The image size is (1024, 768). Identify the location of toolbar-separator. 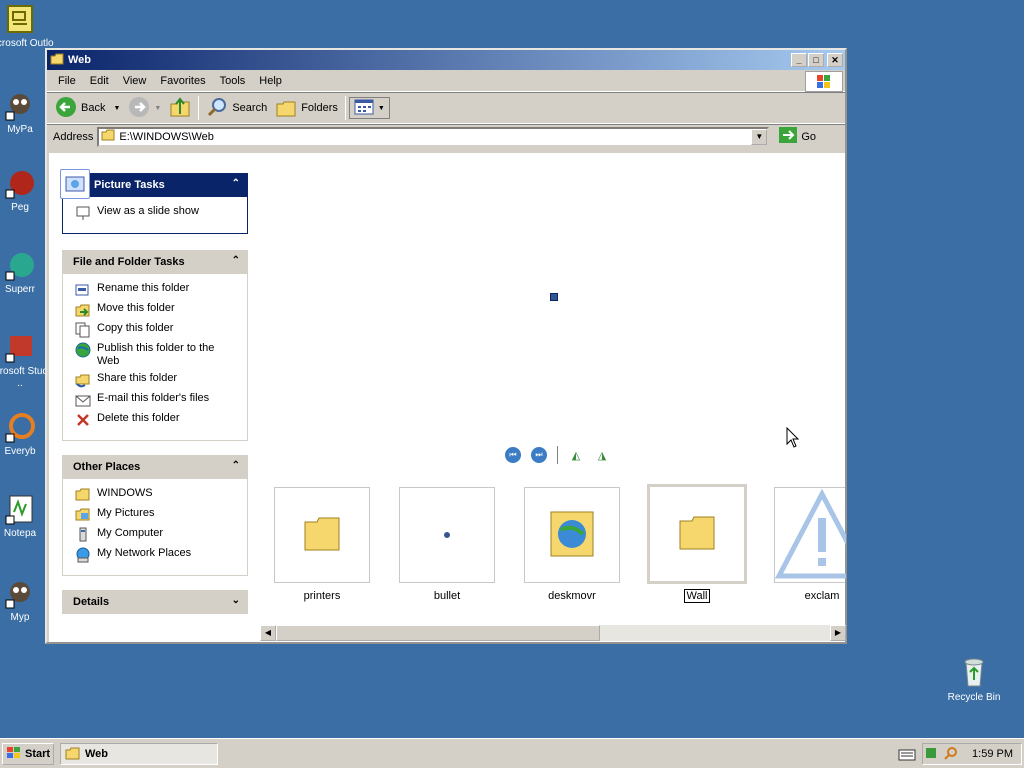
(345, 108).